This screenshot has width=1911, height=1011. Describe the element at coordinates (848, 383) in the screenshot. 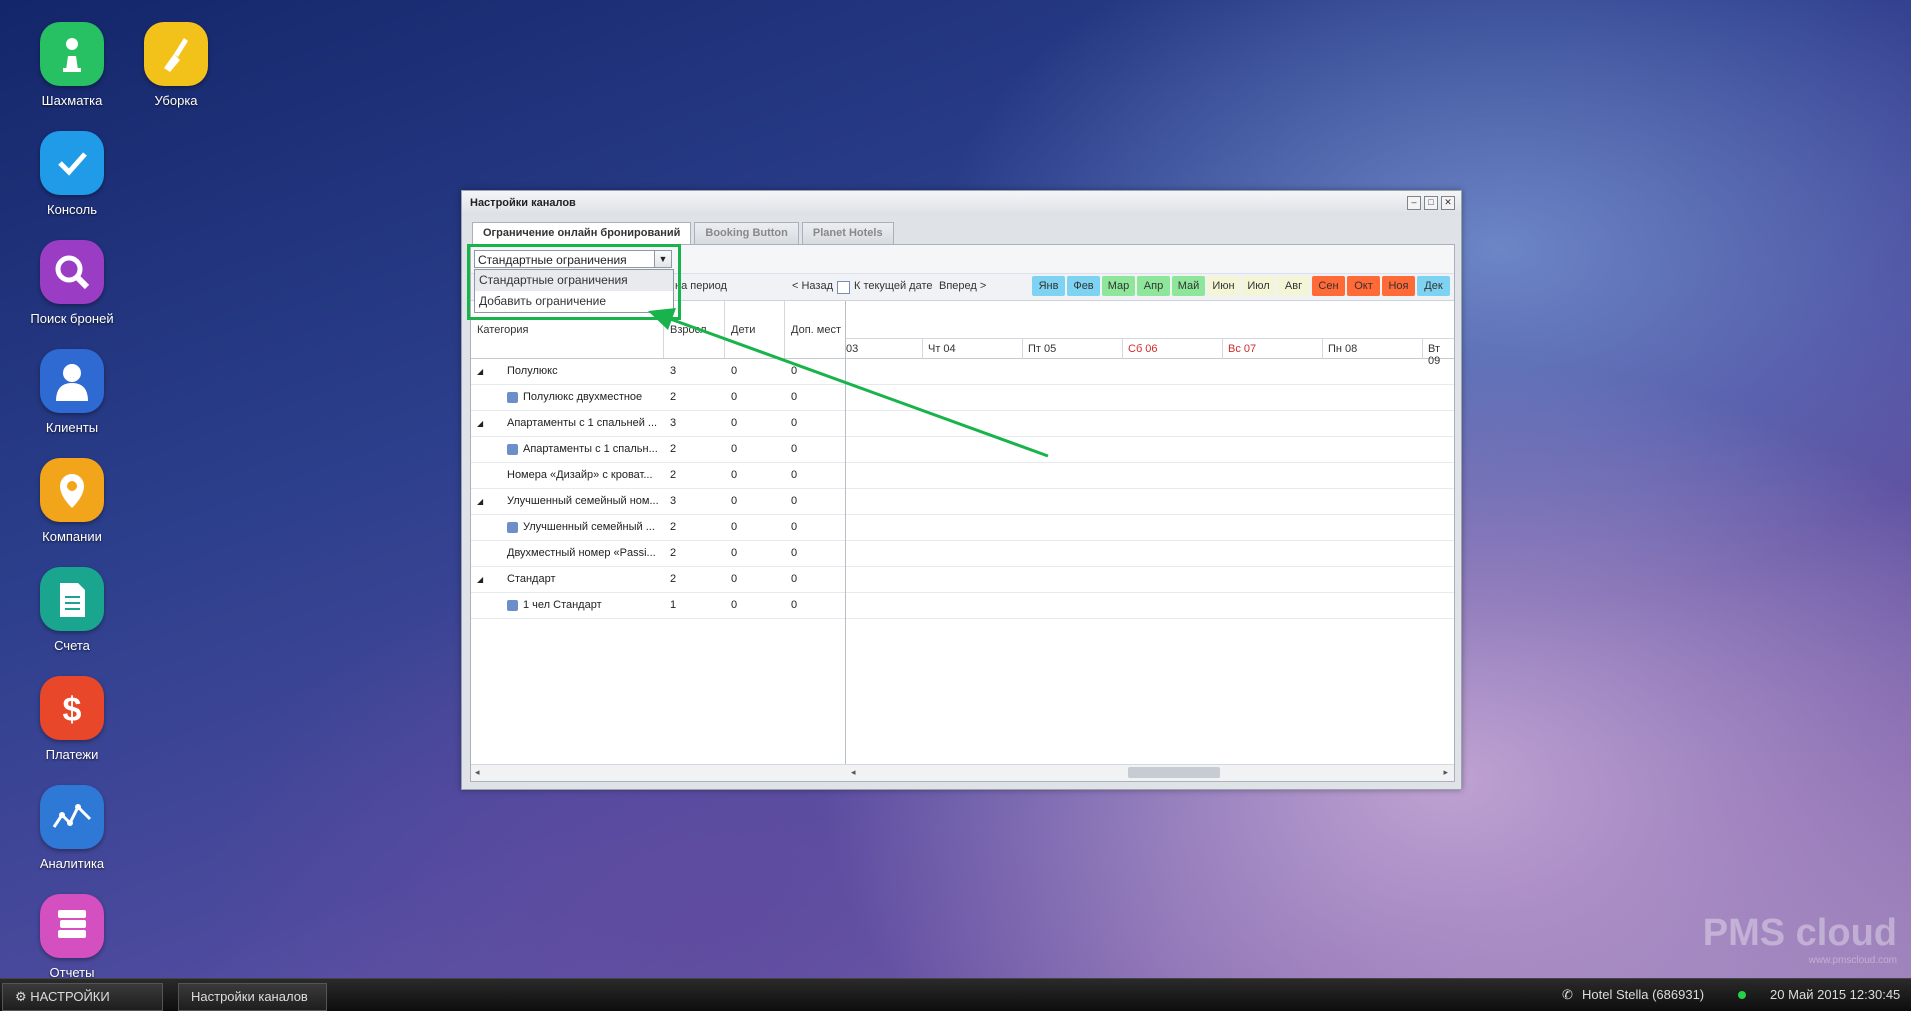

I see `annotation-arrow` at that location.